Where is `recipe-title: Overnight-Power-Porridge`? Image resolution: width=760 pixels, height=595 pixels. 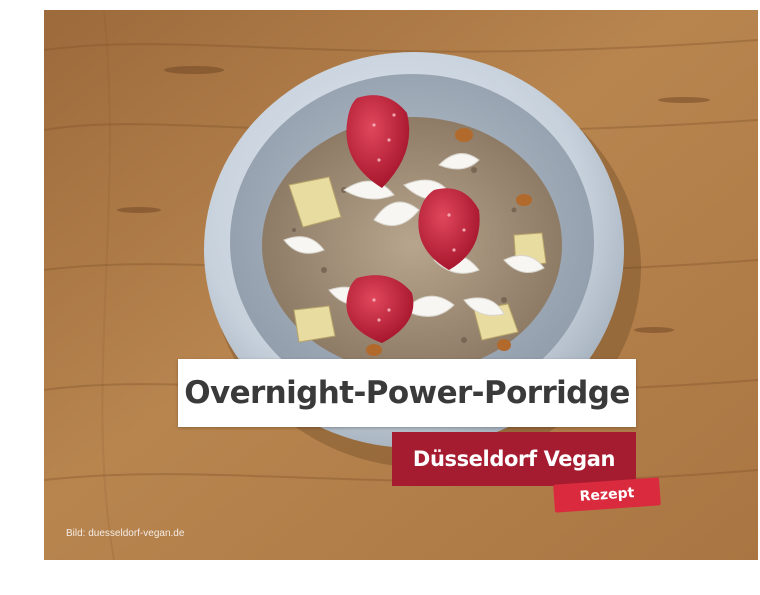
recipe-title: Overnight-Power-Porridge is located at coordinates (407, 393).